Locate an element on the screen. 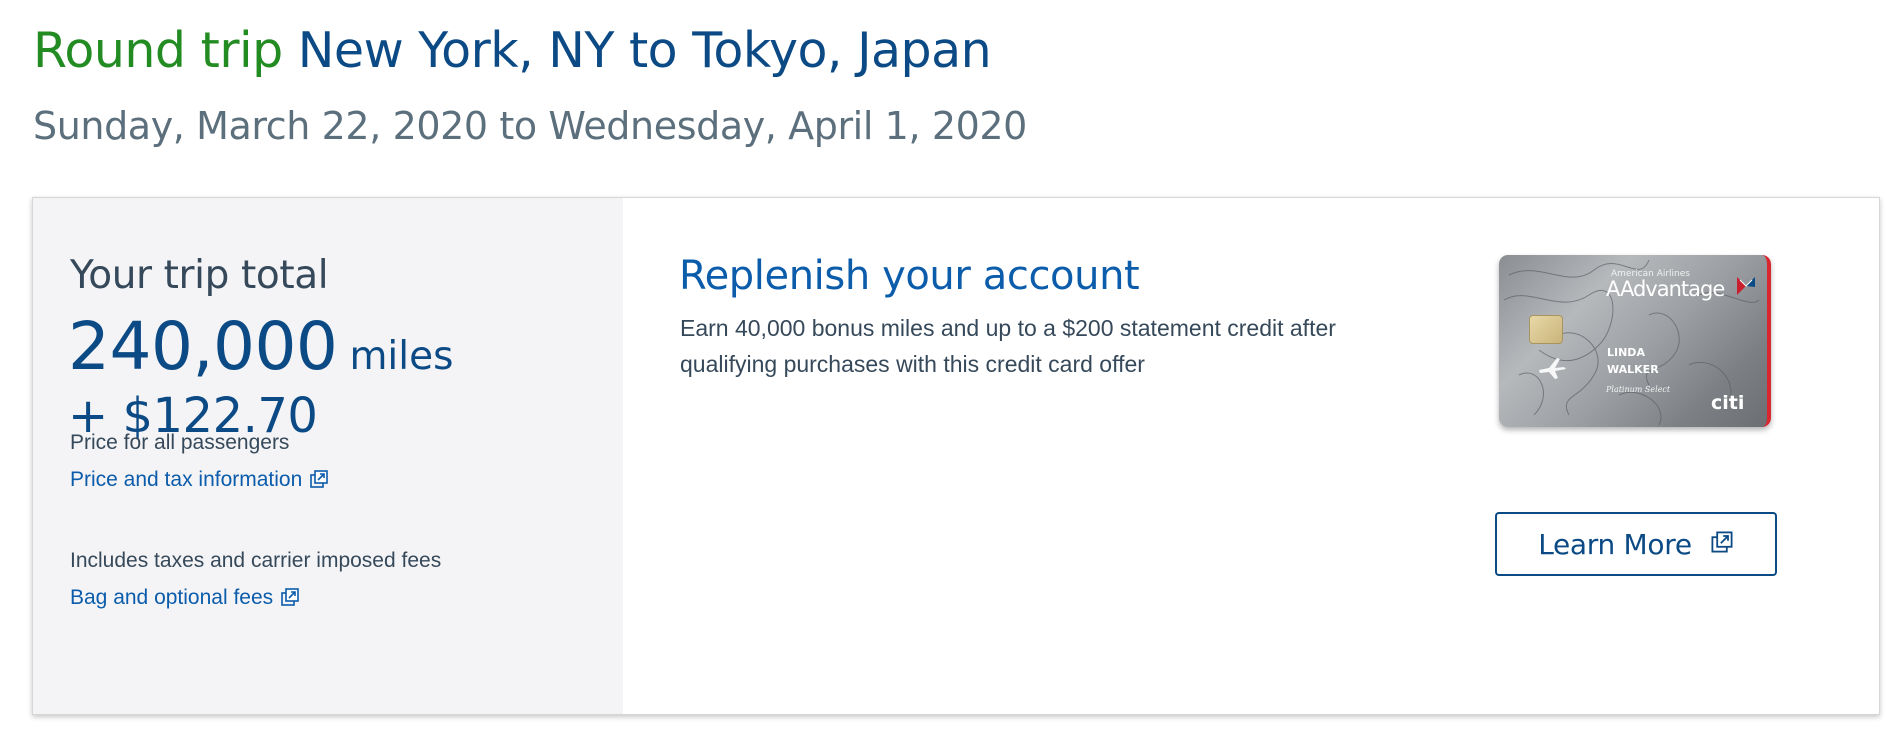 This screenshot has height=740, width=1900. plane-icon is located at coordinates (1552, 368).